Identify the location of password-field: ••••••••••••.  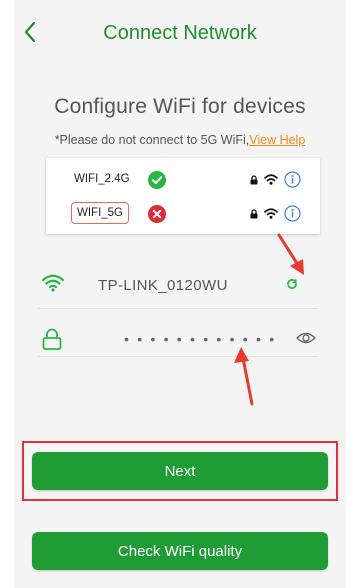
(178, 339).